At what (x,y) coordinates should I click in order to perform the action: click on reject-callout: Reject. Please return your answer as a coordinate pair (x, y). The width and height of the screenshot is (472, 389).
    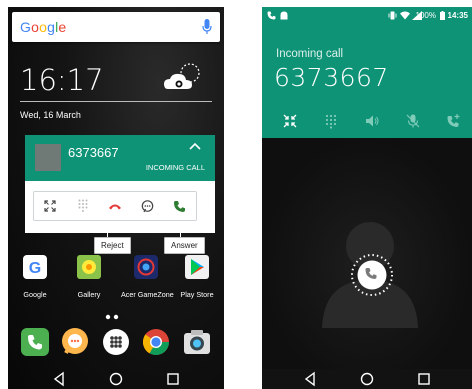
    Looking at the image, I should click on (112, 245).